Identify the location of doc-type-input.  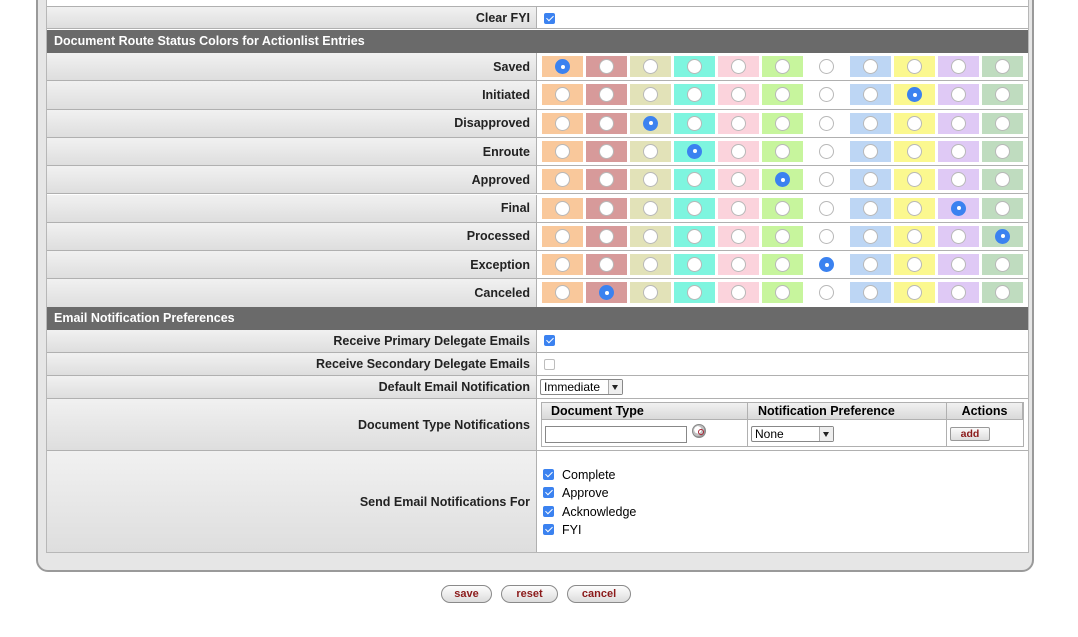
(616, 434).